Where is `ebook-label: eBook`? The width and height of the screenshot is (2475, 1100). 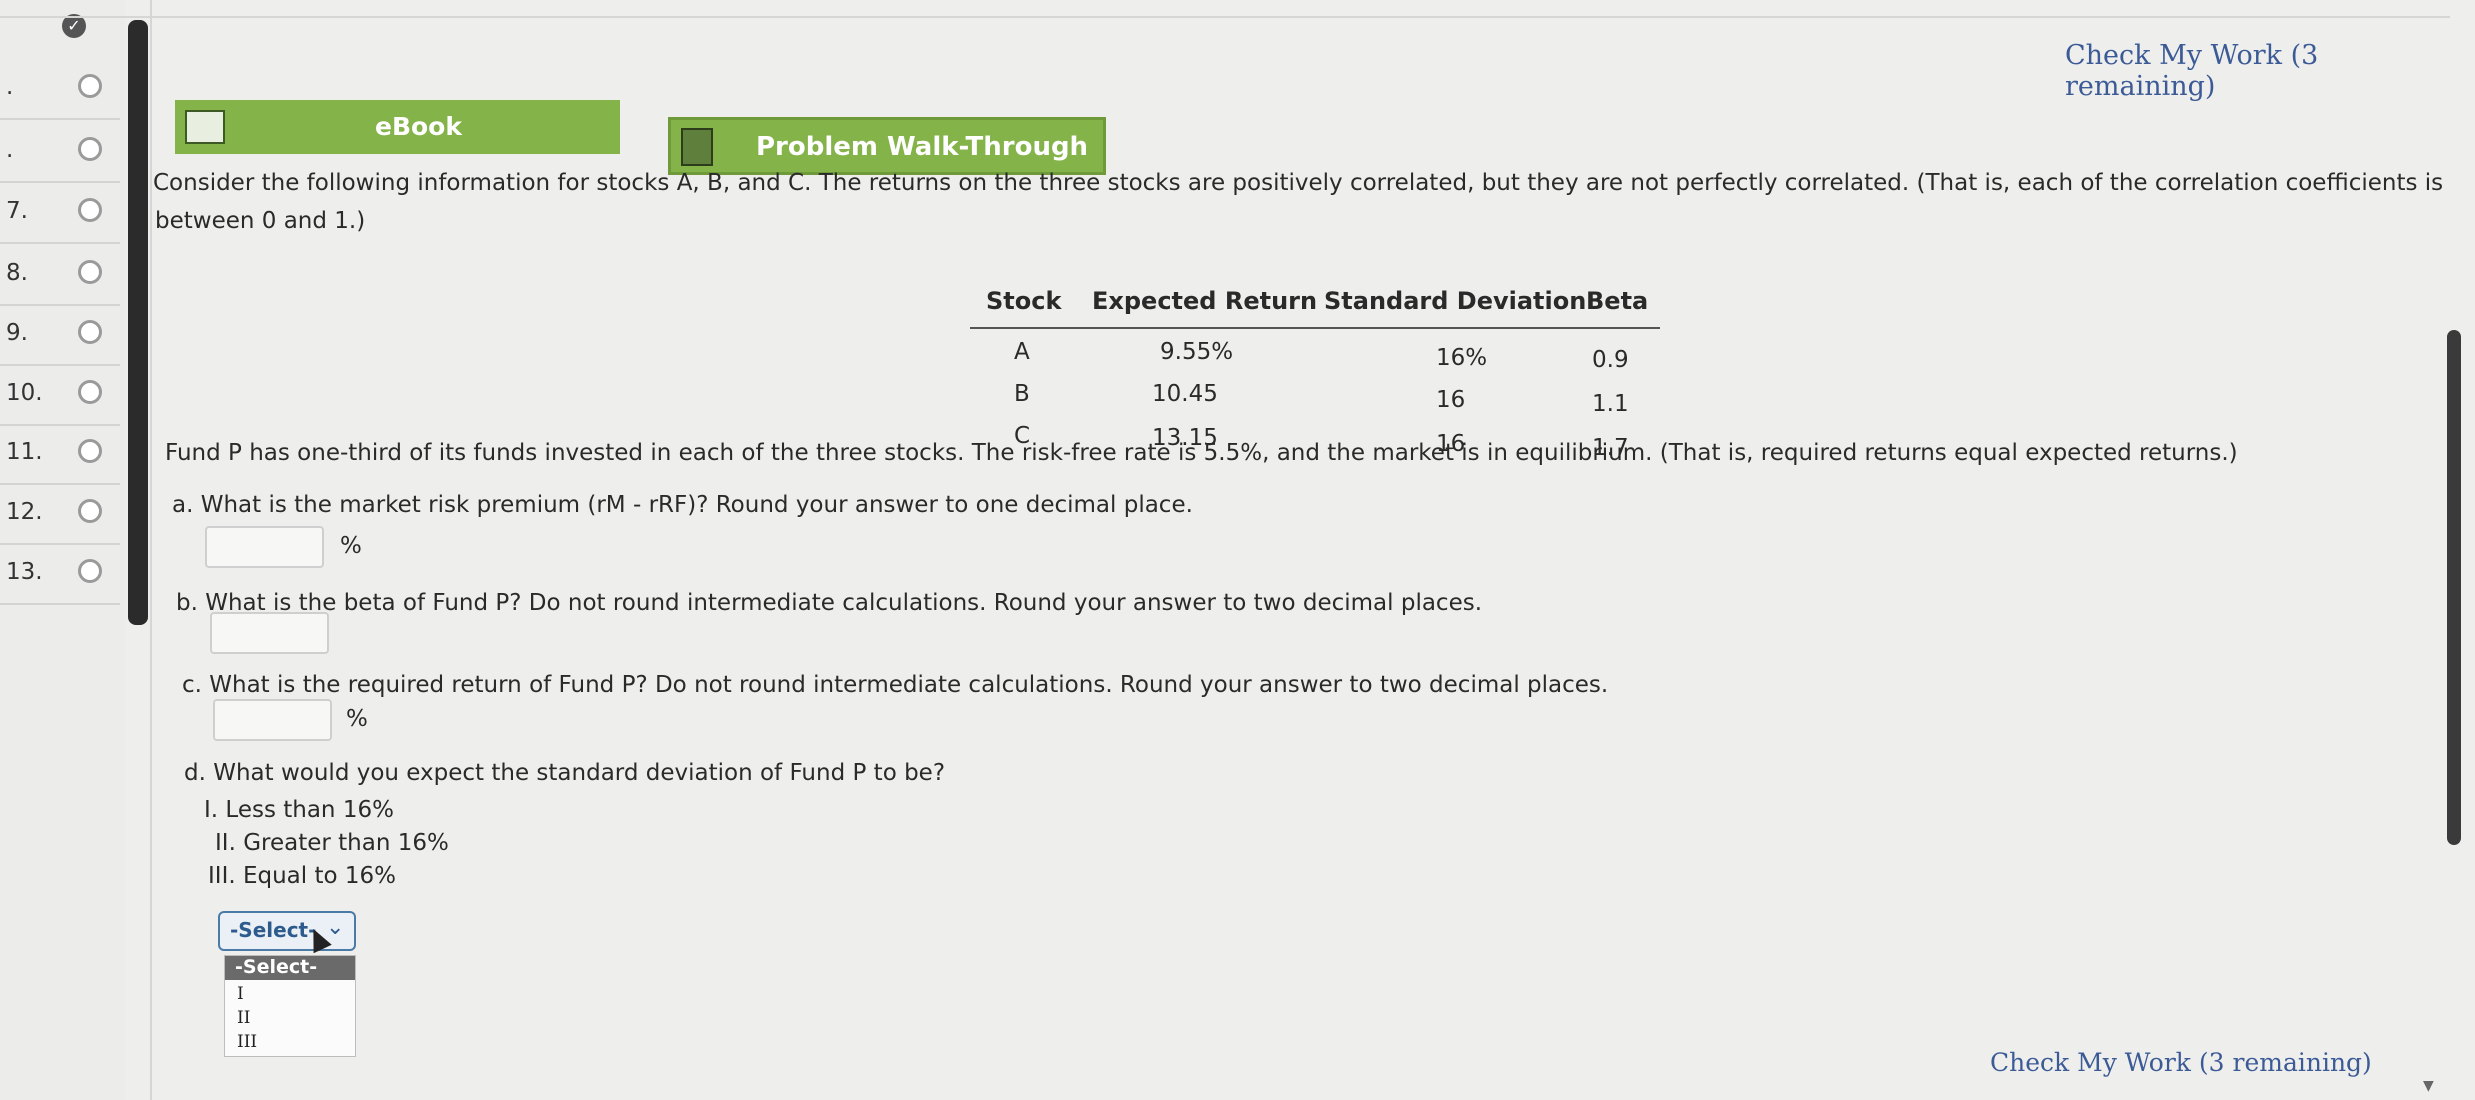
ebook-label: eBook is located at coordinates (418, 126).